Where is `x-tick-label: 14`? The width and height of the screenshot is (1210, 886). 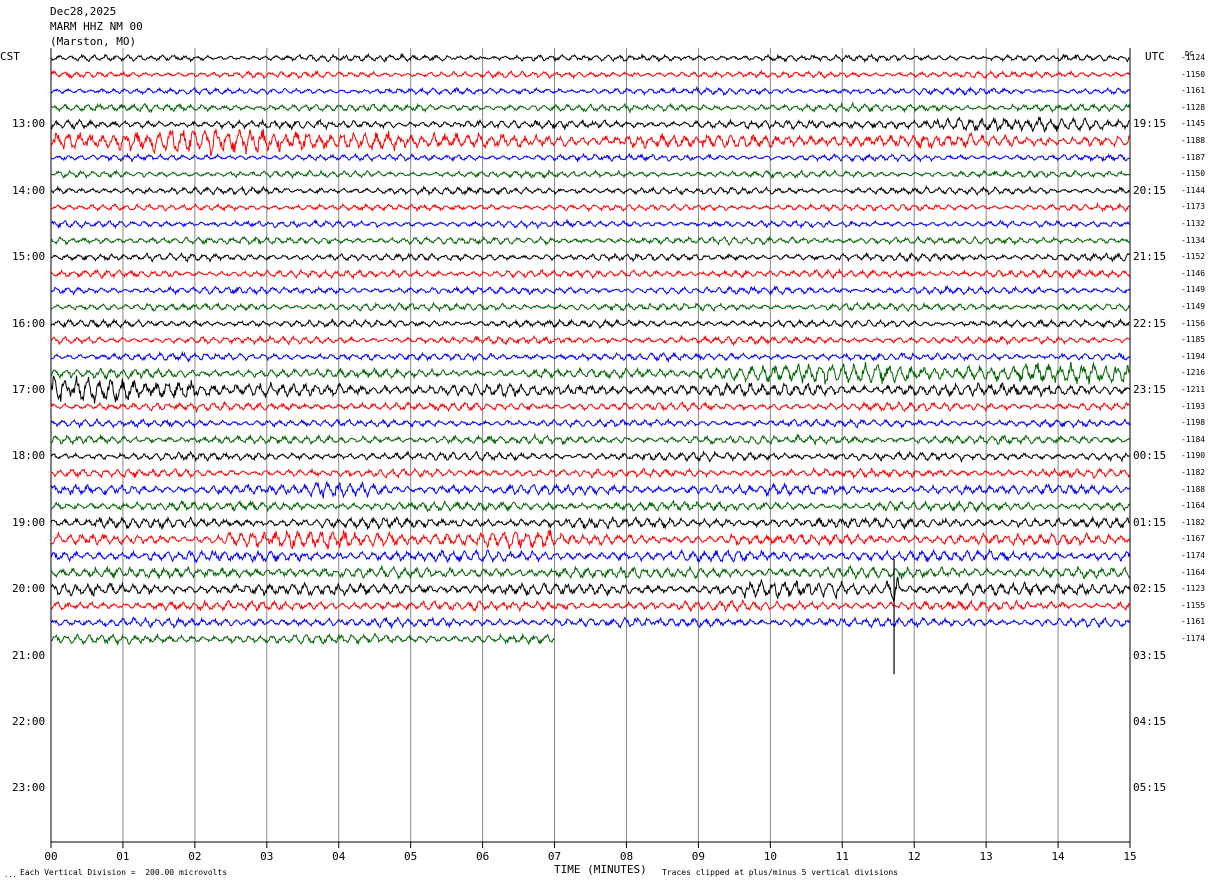
x-tick-label: 14 is located at coordinates (1058, 856).